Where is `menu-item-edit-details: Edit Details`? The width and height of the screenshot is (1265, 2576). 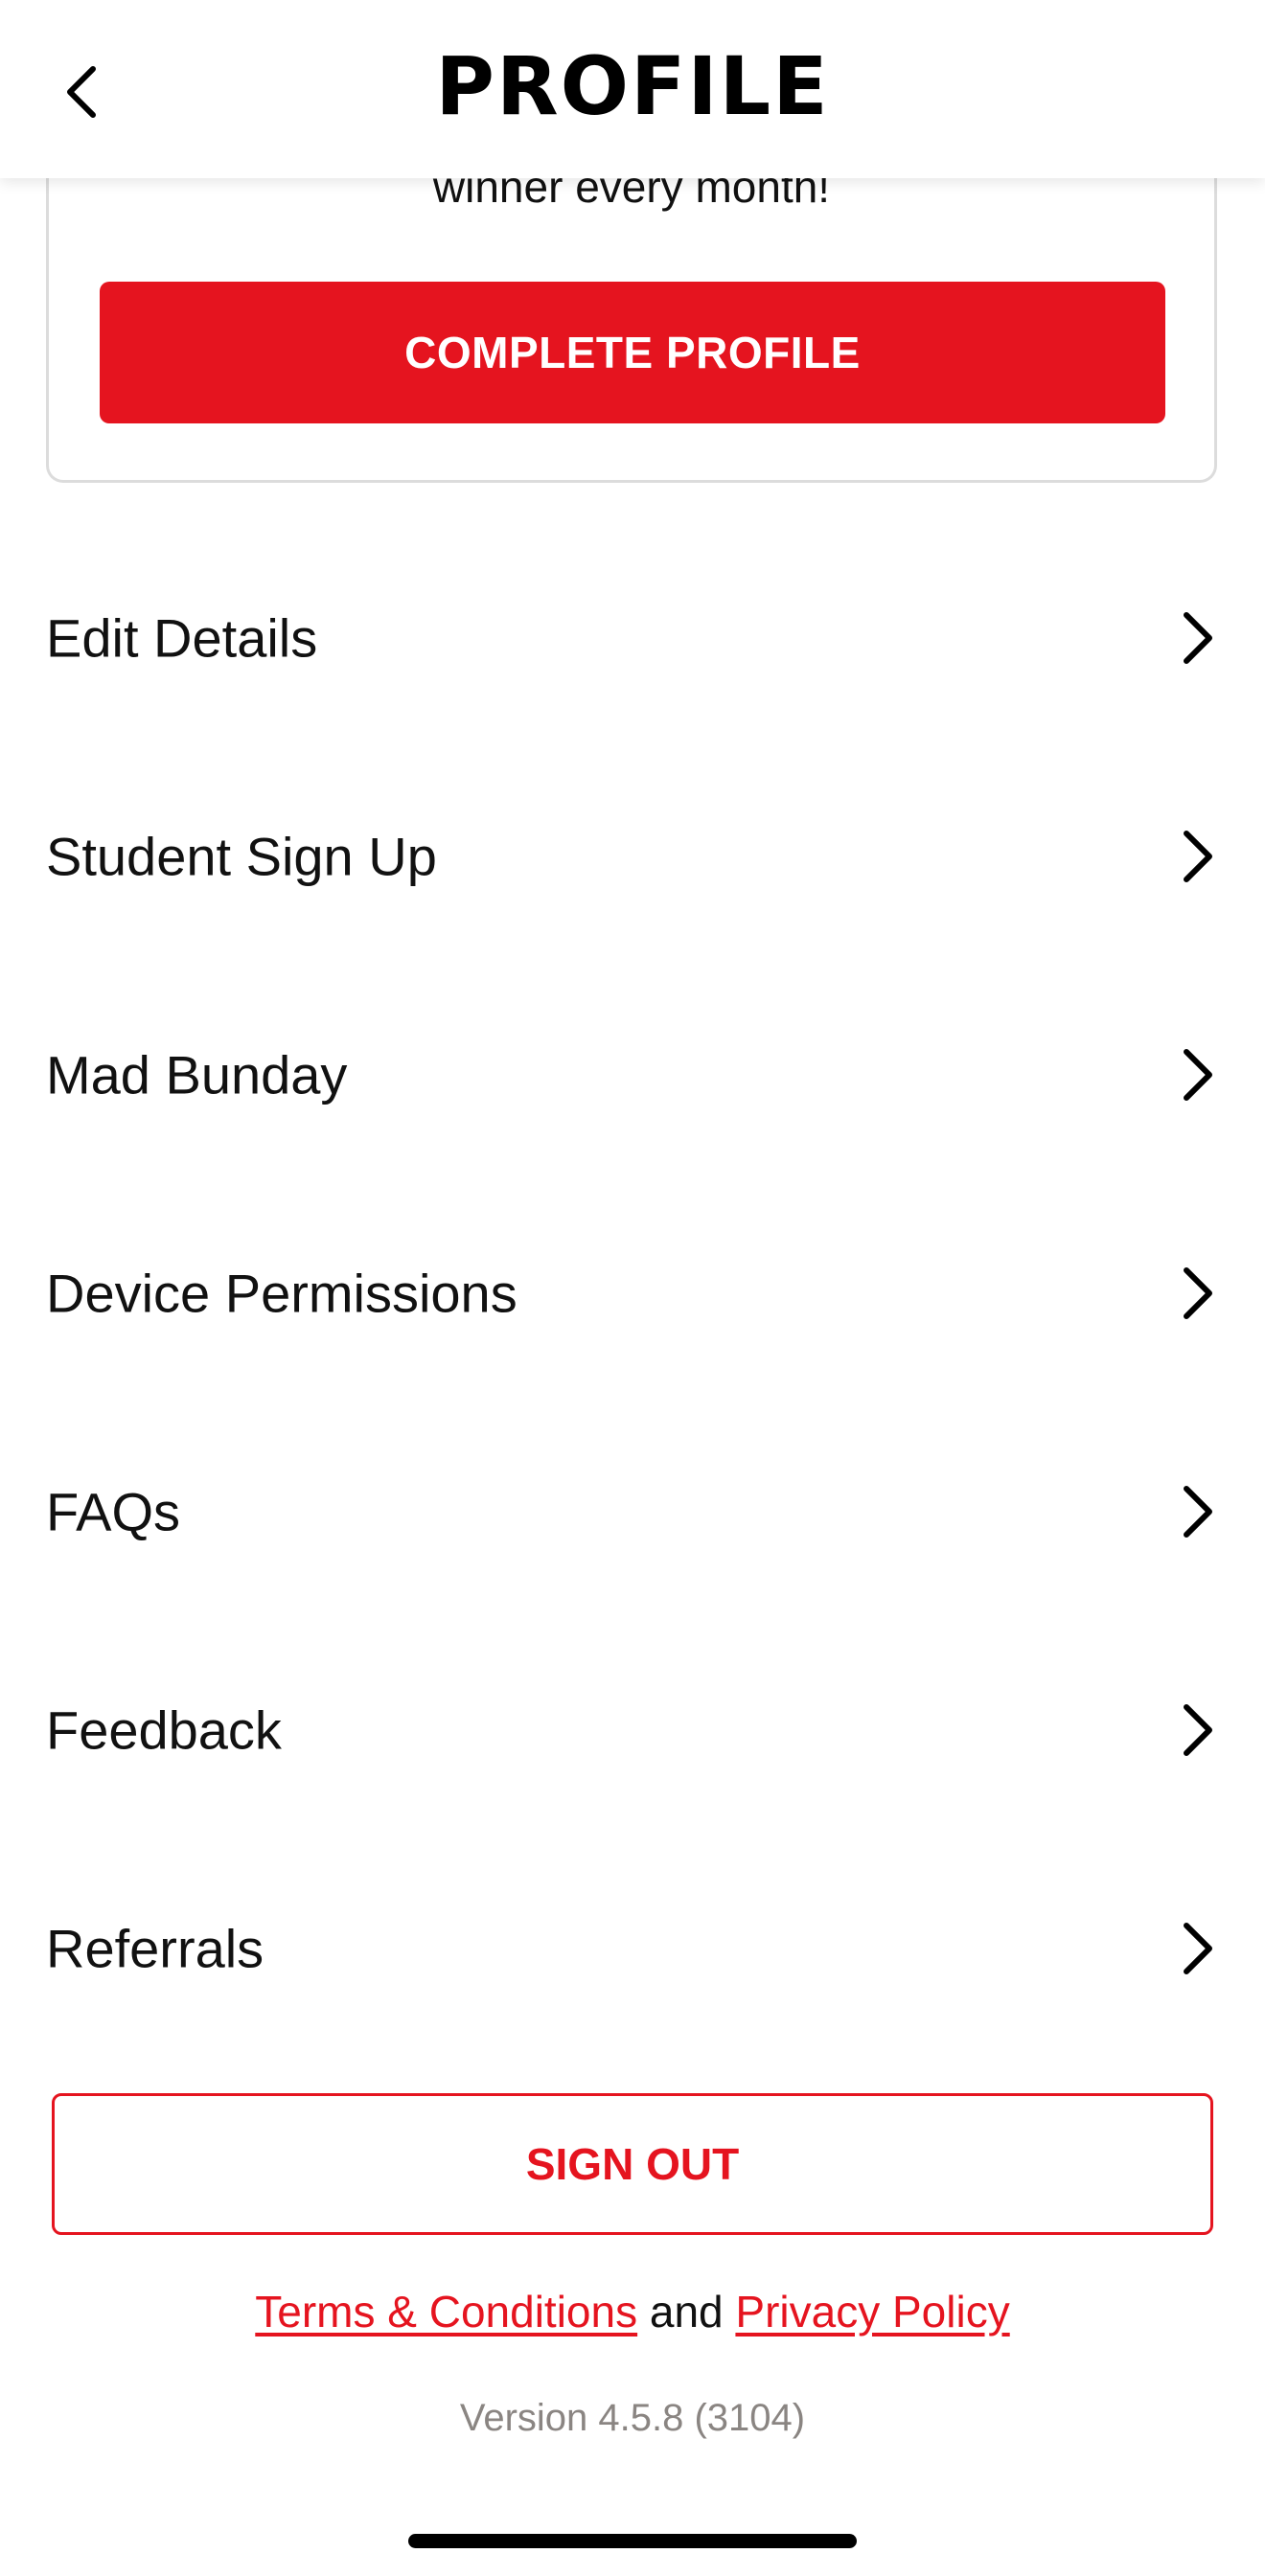
menu-item-edit-details: Edit Details is located at coordinates (632, 638).